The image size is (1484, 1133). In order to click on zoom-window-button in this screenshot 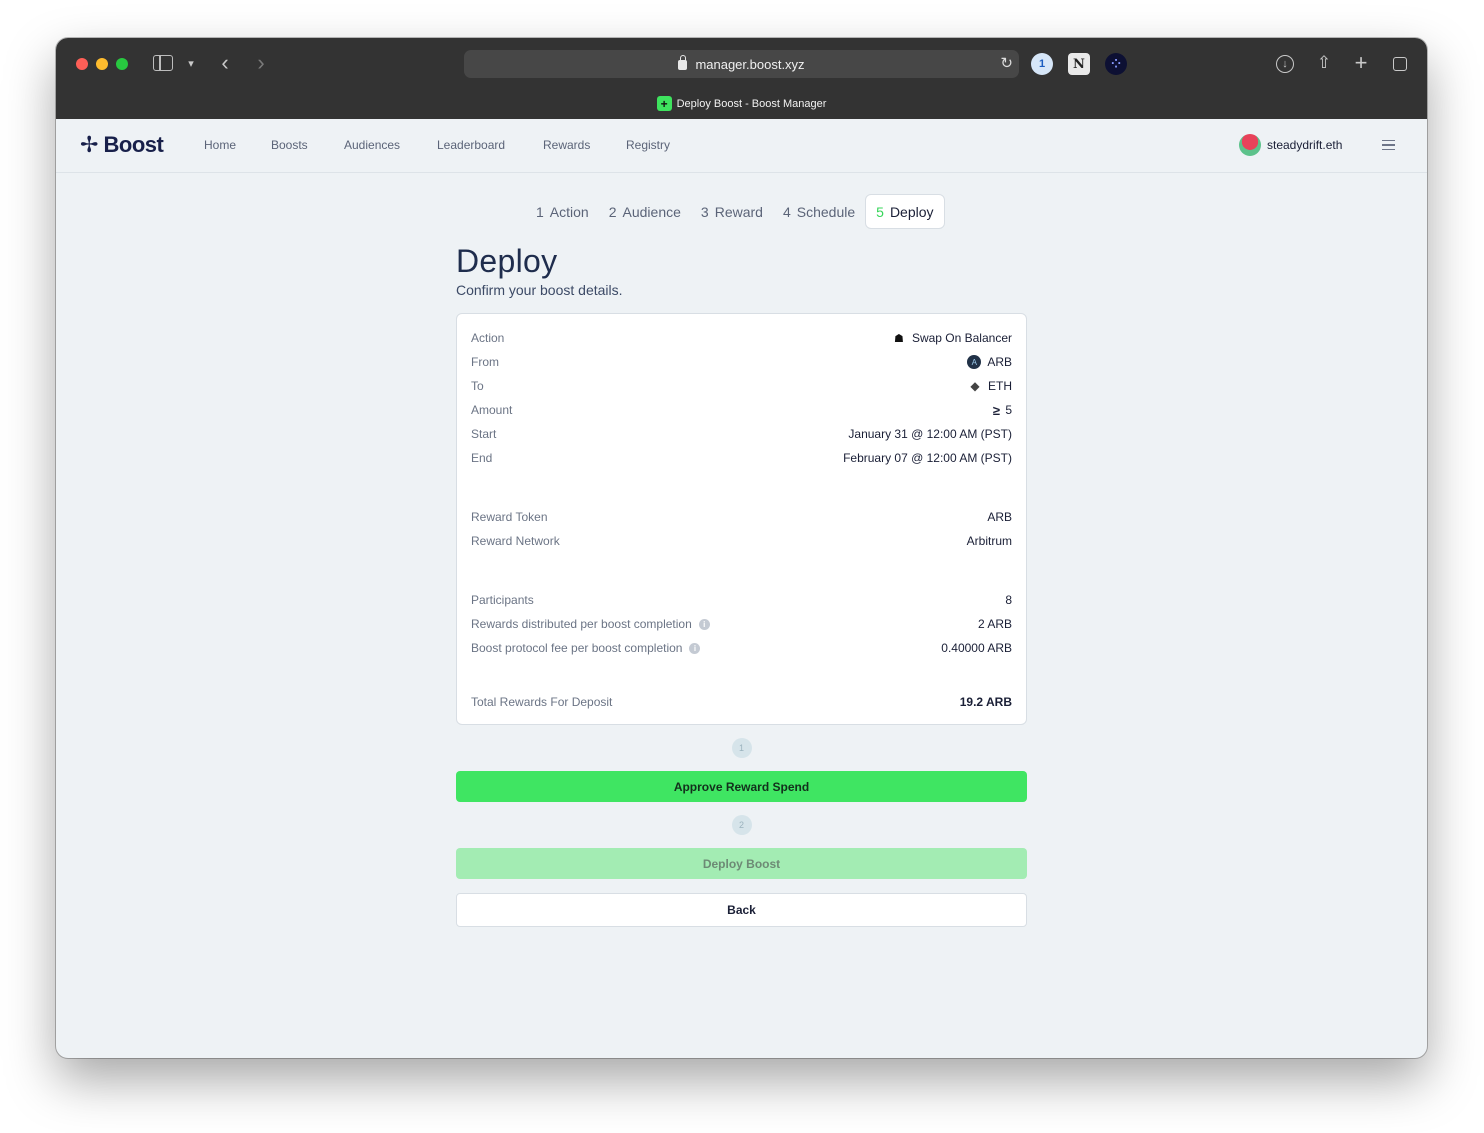, I will do `click(122, 64)`.